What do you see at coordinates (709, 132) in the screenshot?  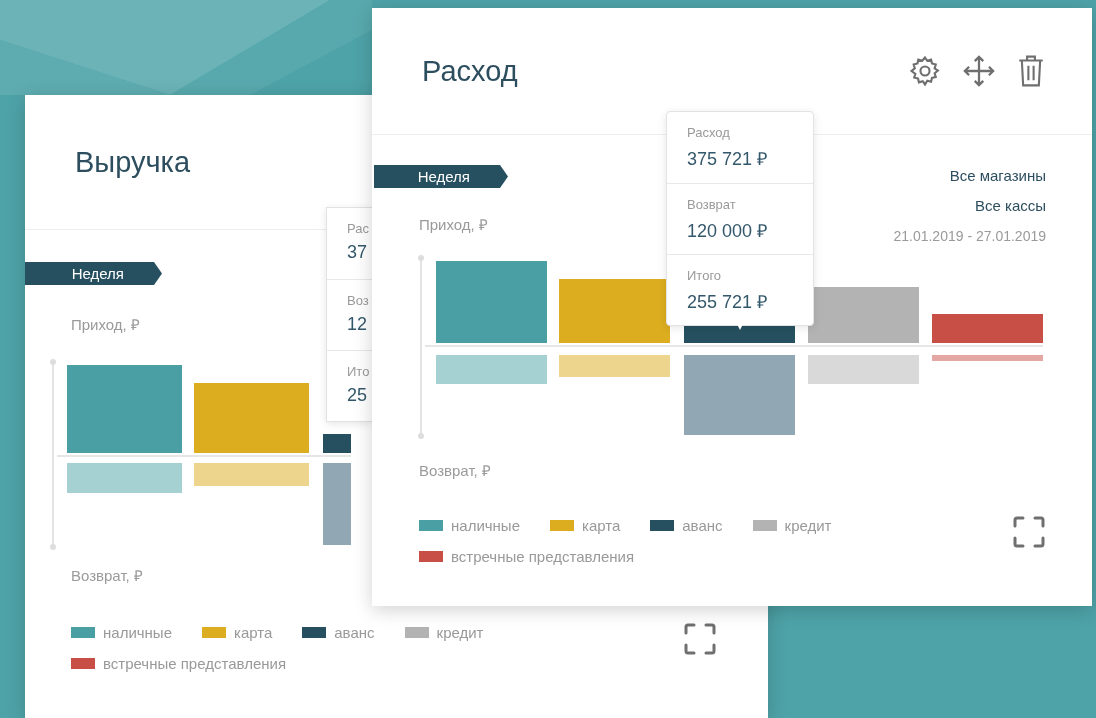 I see `tooltip-label: Расход` at bounding box center [709, 132].